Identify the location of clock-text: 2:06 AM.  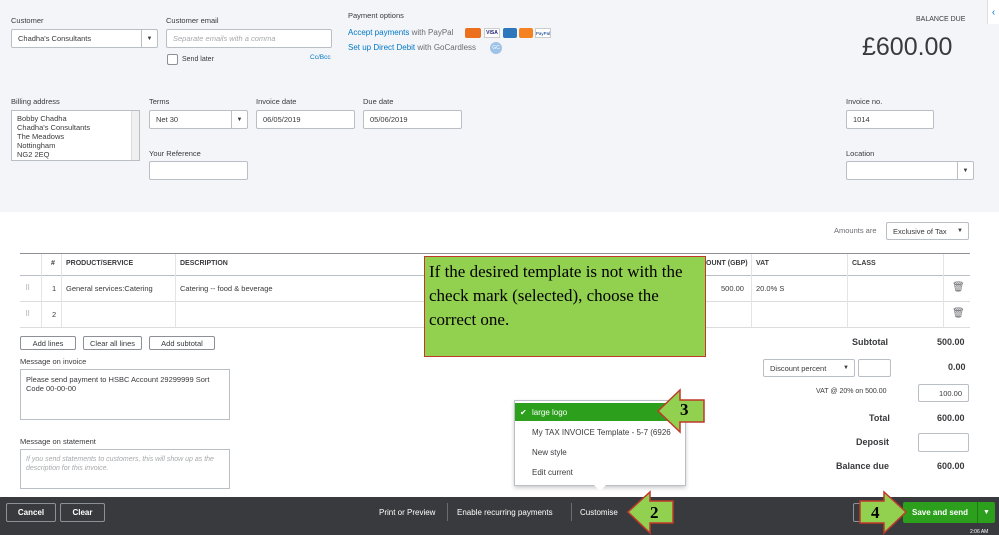
(979, 532).